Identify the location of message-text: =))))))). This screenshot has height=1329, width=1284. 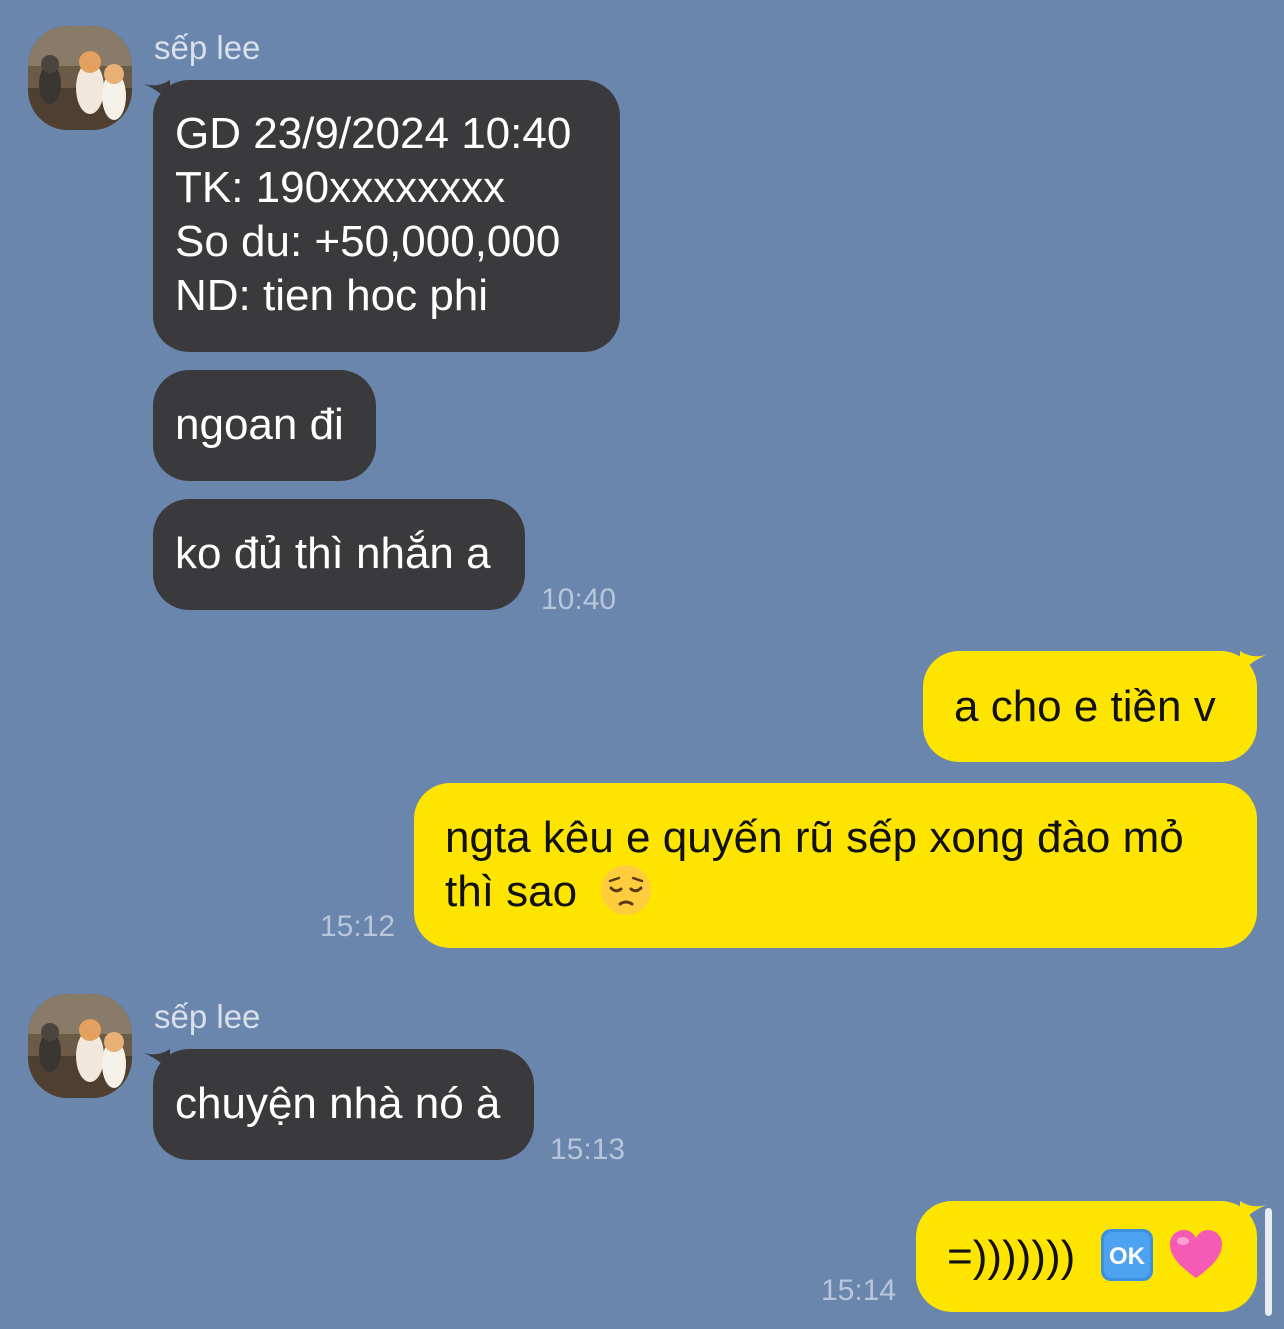
(1011, 1256).